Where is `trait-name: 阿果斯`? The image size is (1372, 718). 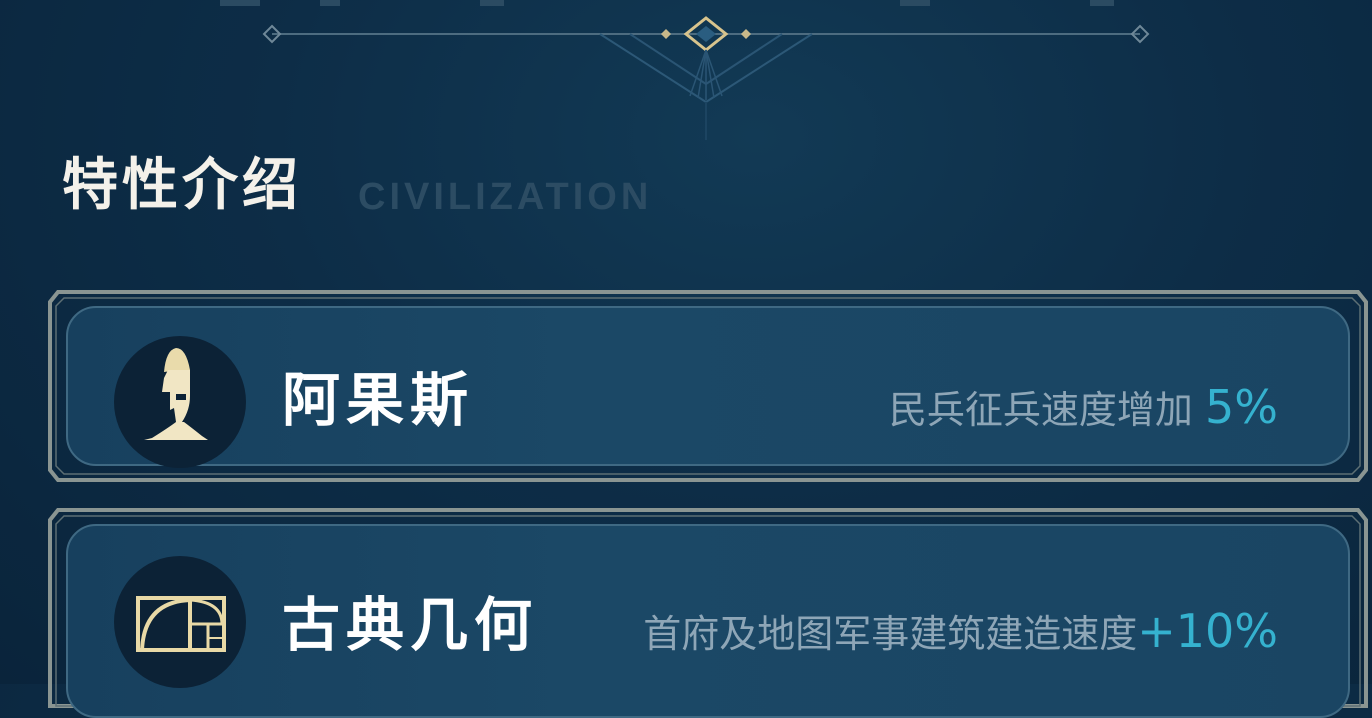 trait-name: 阿果斯 is located at coordinates (378, 400).